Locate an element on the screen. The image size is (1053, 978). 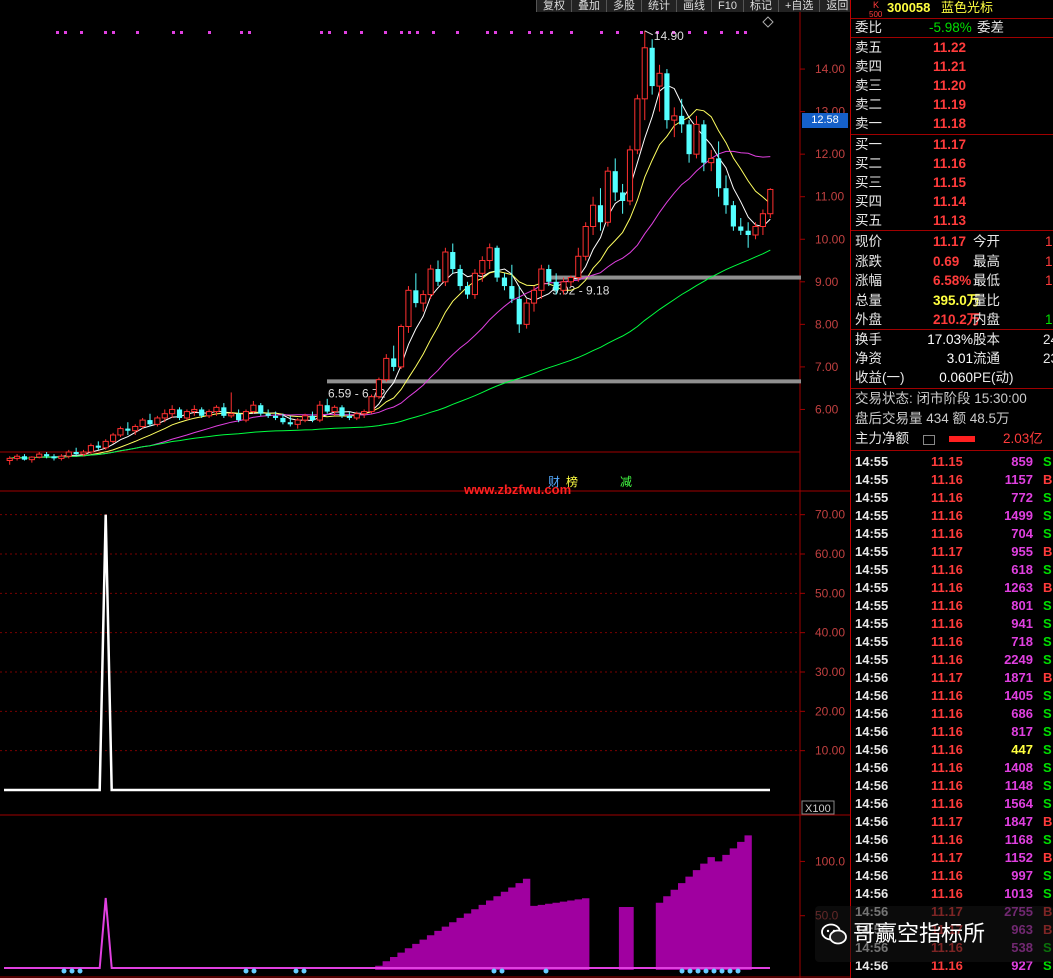
tick-row: 14:56 11.16 1405 S is located at coordinates (954, 696).